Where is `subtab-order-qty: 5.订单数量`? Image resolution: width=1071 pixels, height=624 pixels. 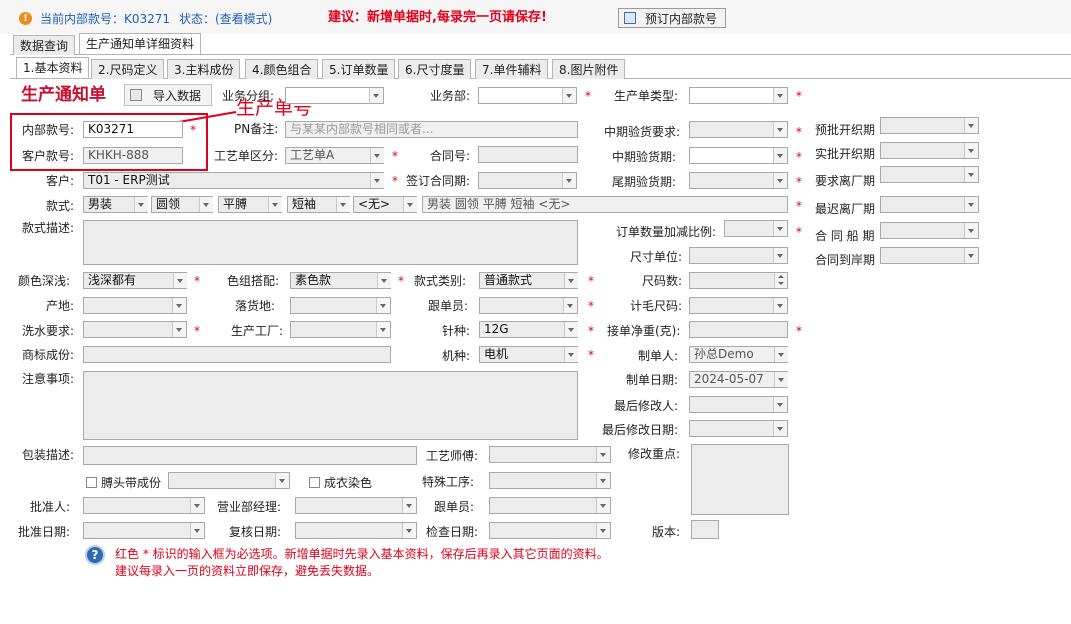 subtab-order-qty: 5.订单数量 is located at coordinates (359, 69).